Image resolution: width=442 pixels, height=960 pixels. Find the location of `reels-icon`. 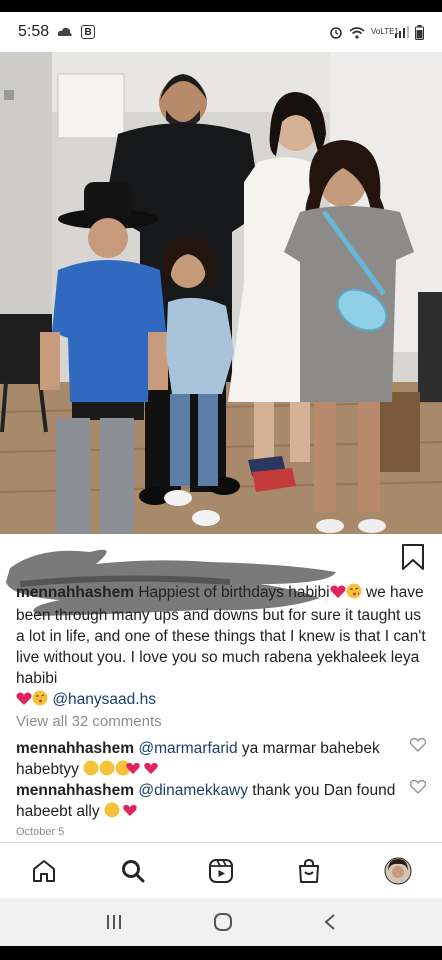

reels-icon is located at coordinates (220, 870).